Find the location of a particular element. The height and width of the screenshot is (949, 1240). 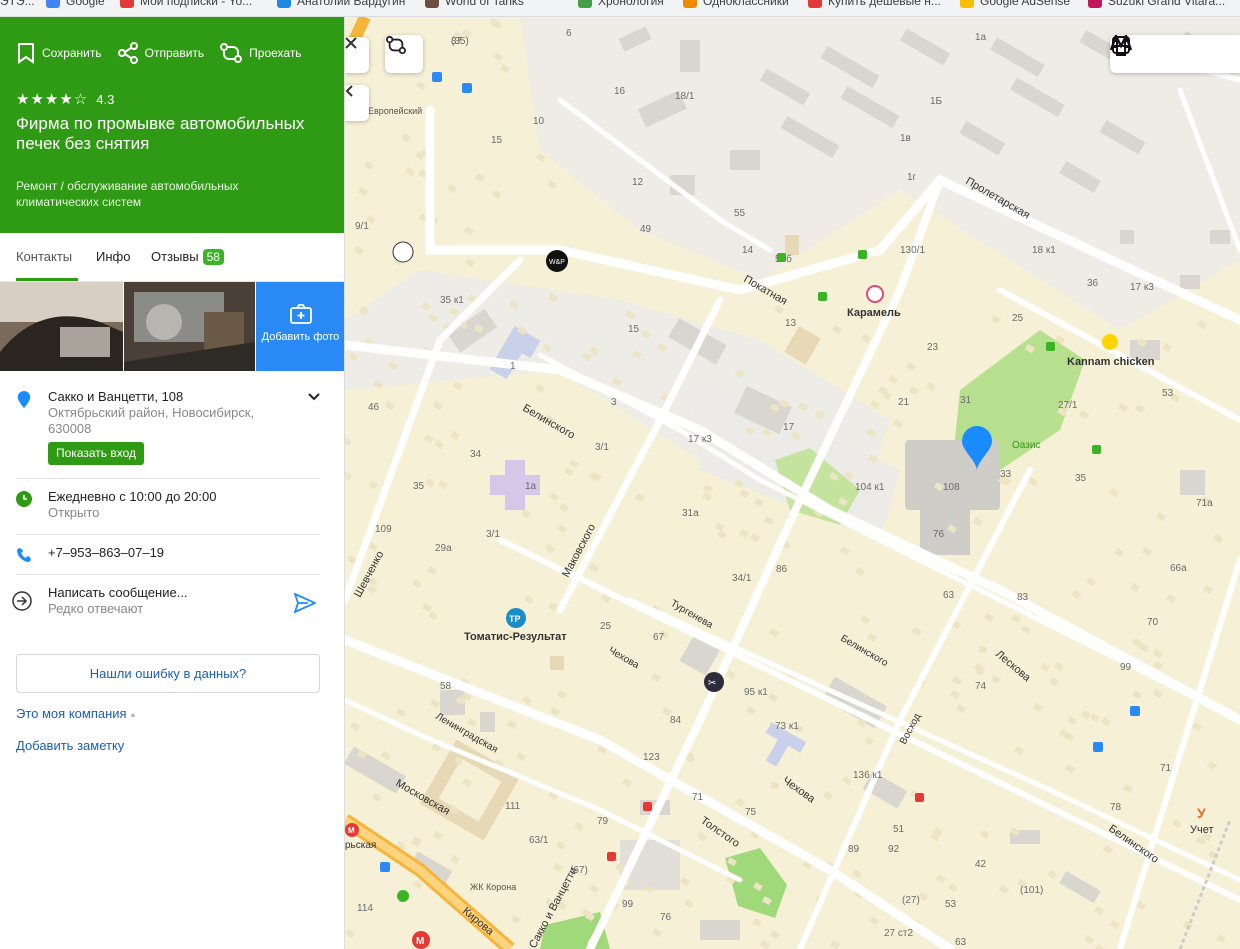

share-button: Отправить is located at coordinates (160, 53).